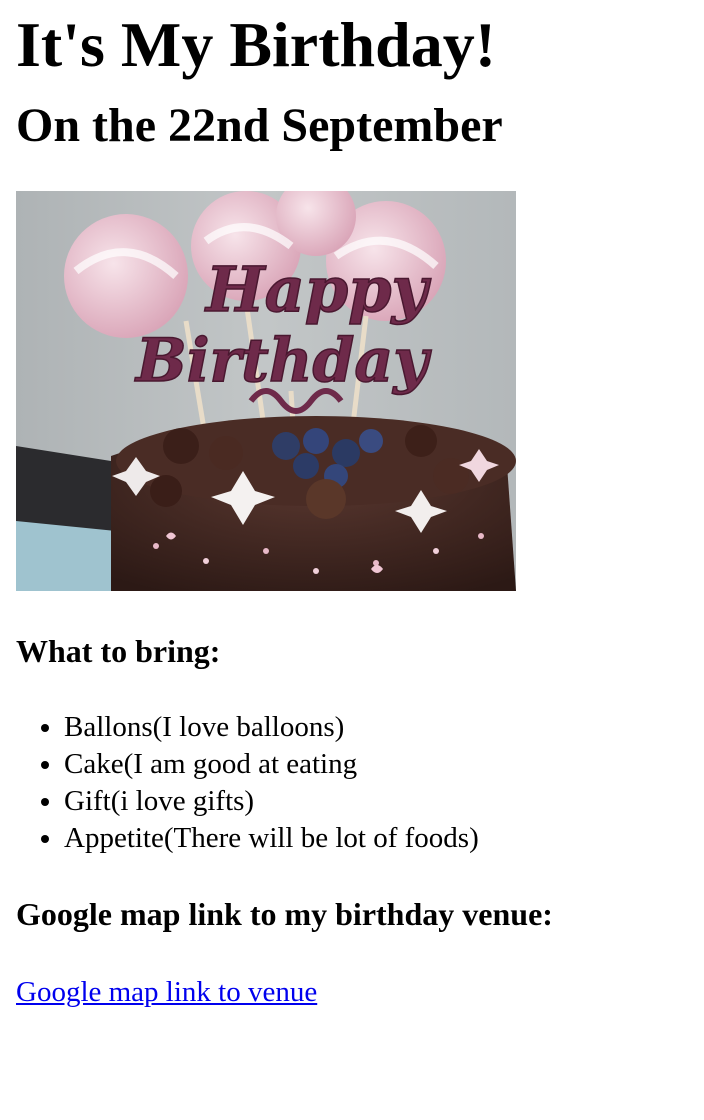  Describe the element at coordinates (284, 914) in the screenshot. I see `map-heading: Google map link to my birthday venue:` at that location.